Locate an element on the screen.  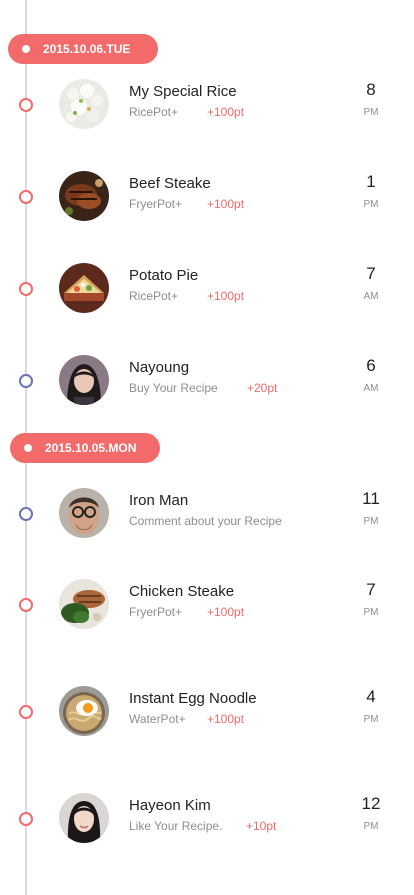
item-points: +20pt is located at coordinates (262, 388).